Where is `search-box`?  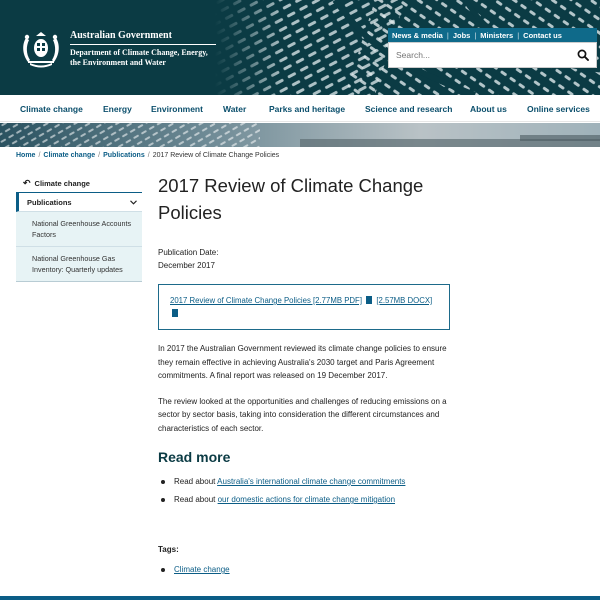
search-box is located at coordinates (492, 55).